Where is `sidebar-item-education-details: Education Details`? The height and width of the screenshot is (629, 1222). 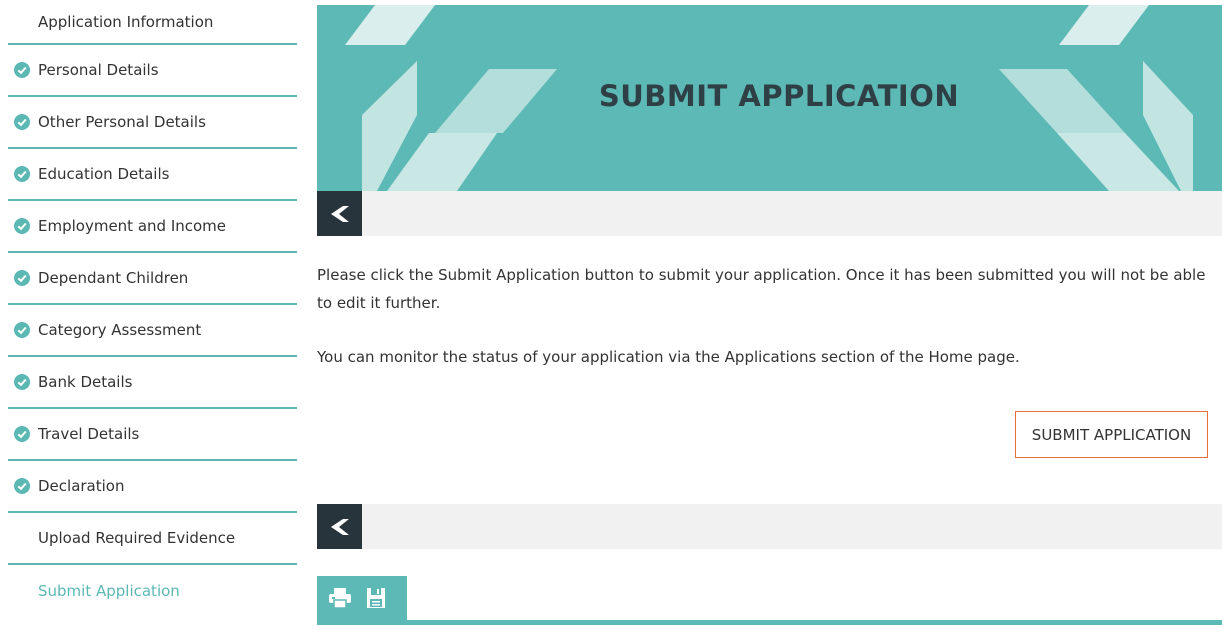 sidebar-item-education-details: Education Details is located at coordinates (152, 175).